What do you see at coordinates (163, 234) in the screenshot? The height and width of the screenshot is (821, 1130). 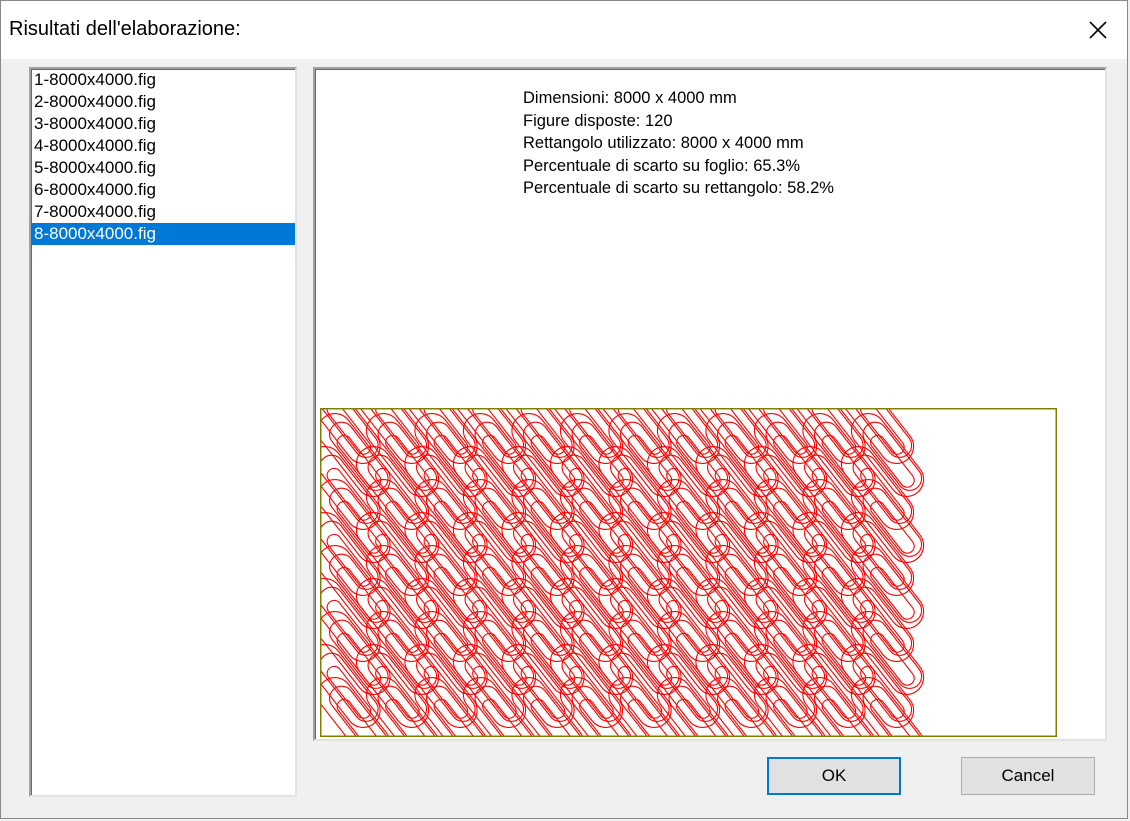 I see `list-item: 8-8000x4000.fig` at bounding box center [163, 234].